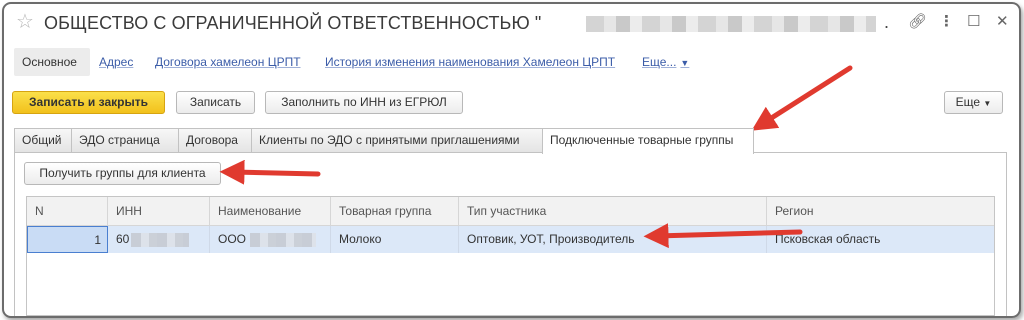 This screenshot has width=1024, height=320. I want to click on get-groups-button: Получить группы для клиента, so click(122, 173).